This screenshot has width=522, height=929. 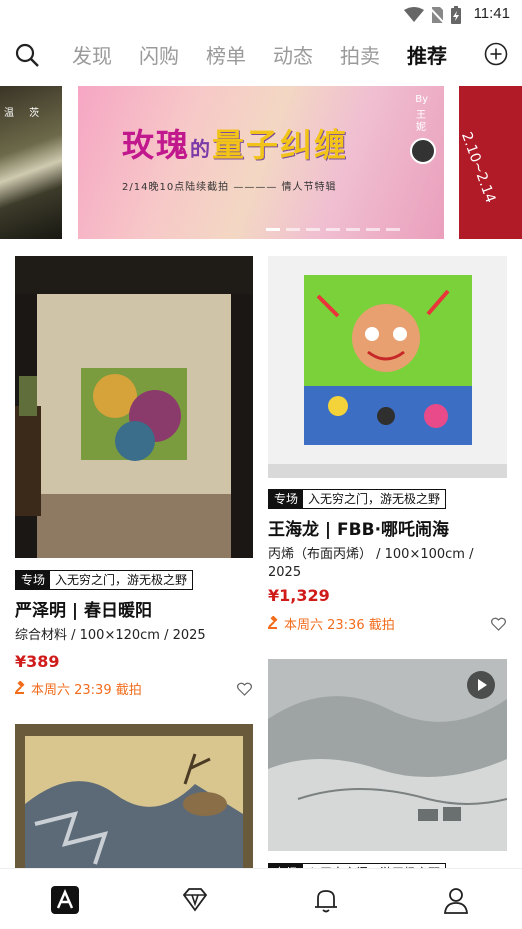 I want to click on tab-recommended: 推荐, so click(x=440, y=54).